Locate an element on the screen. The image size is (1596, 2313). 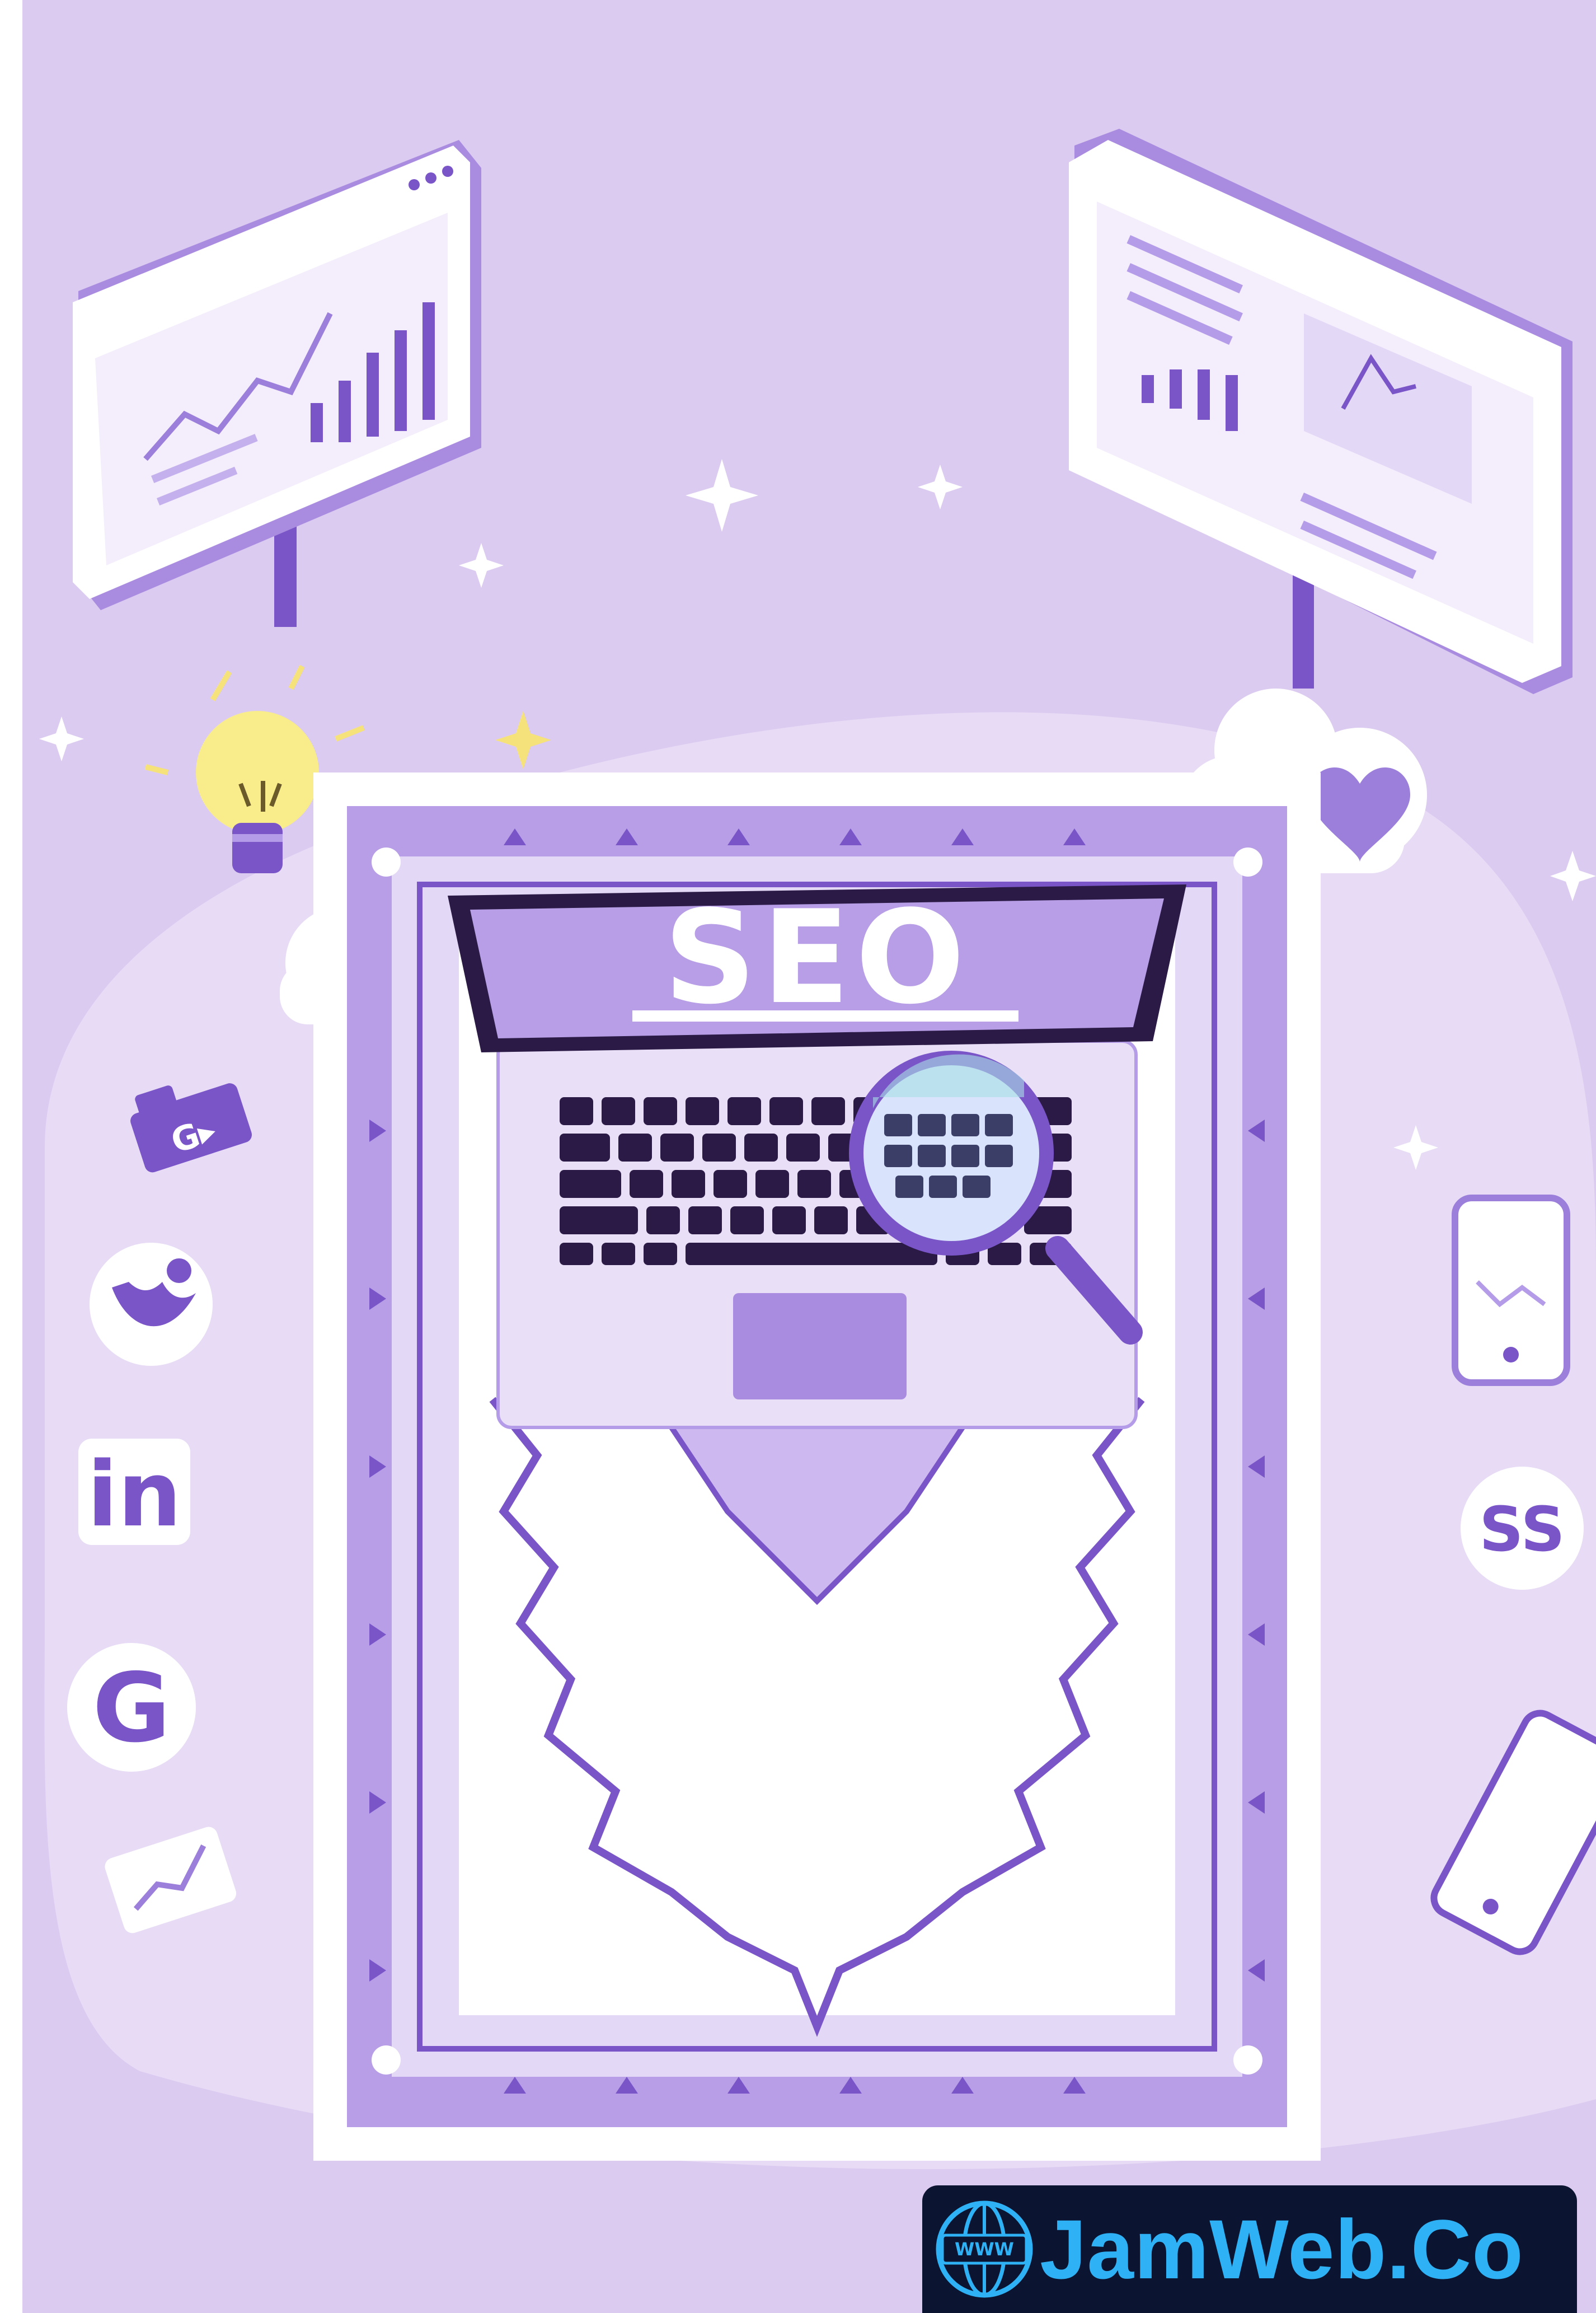
google-text: G is located at coordinates (131, 1709).